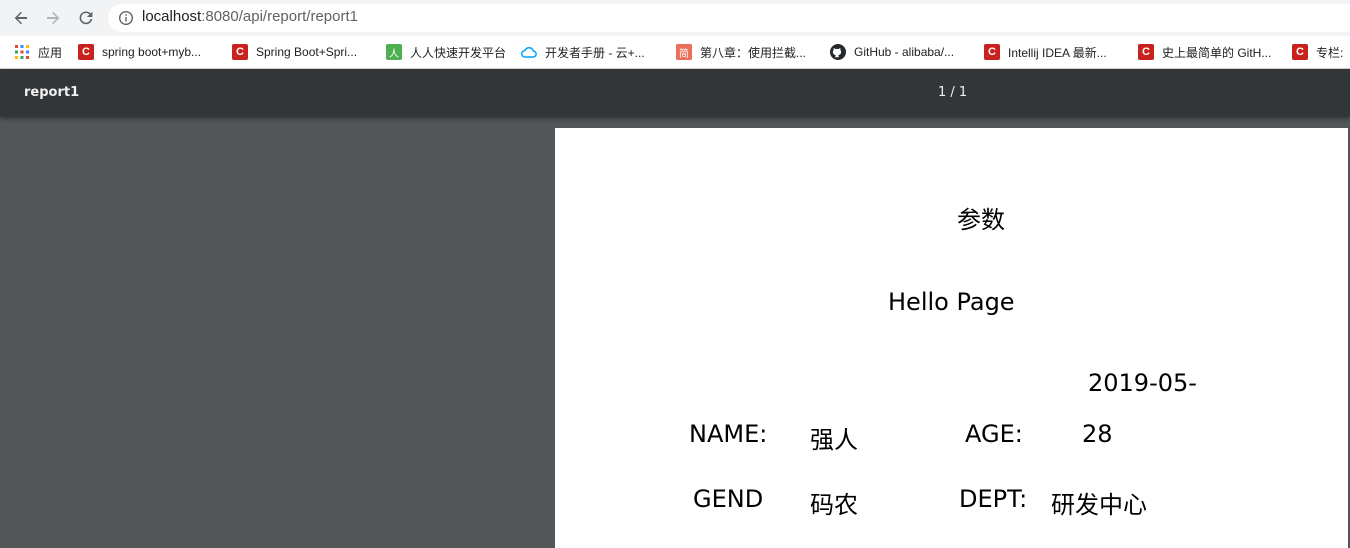 The width and height of the screenshot is (1350, 548). I want to click on back-button, so click(21, 18).